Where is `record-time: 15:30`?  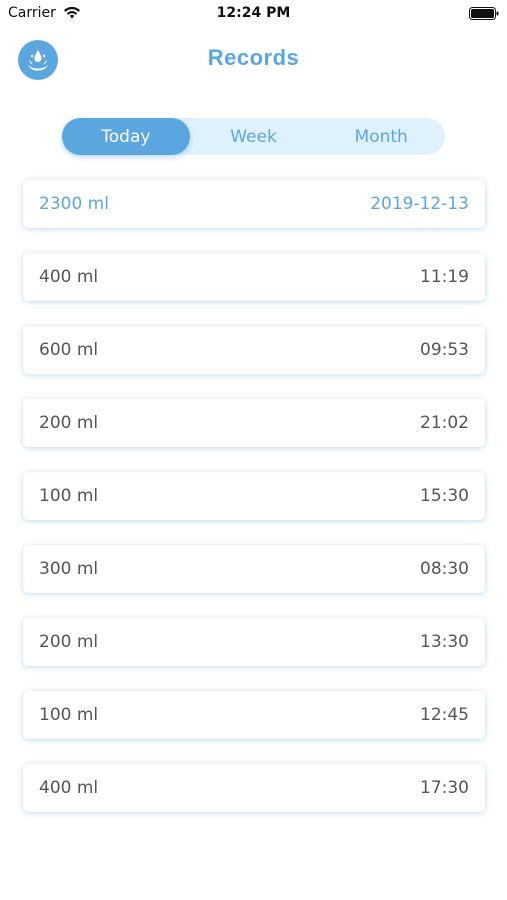
record-time: 15:30 is located at coordinates (444, 496).